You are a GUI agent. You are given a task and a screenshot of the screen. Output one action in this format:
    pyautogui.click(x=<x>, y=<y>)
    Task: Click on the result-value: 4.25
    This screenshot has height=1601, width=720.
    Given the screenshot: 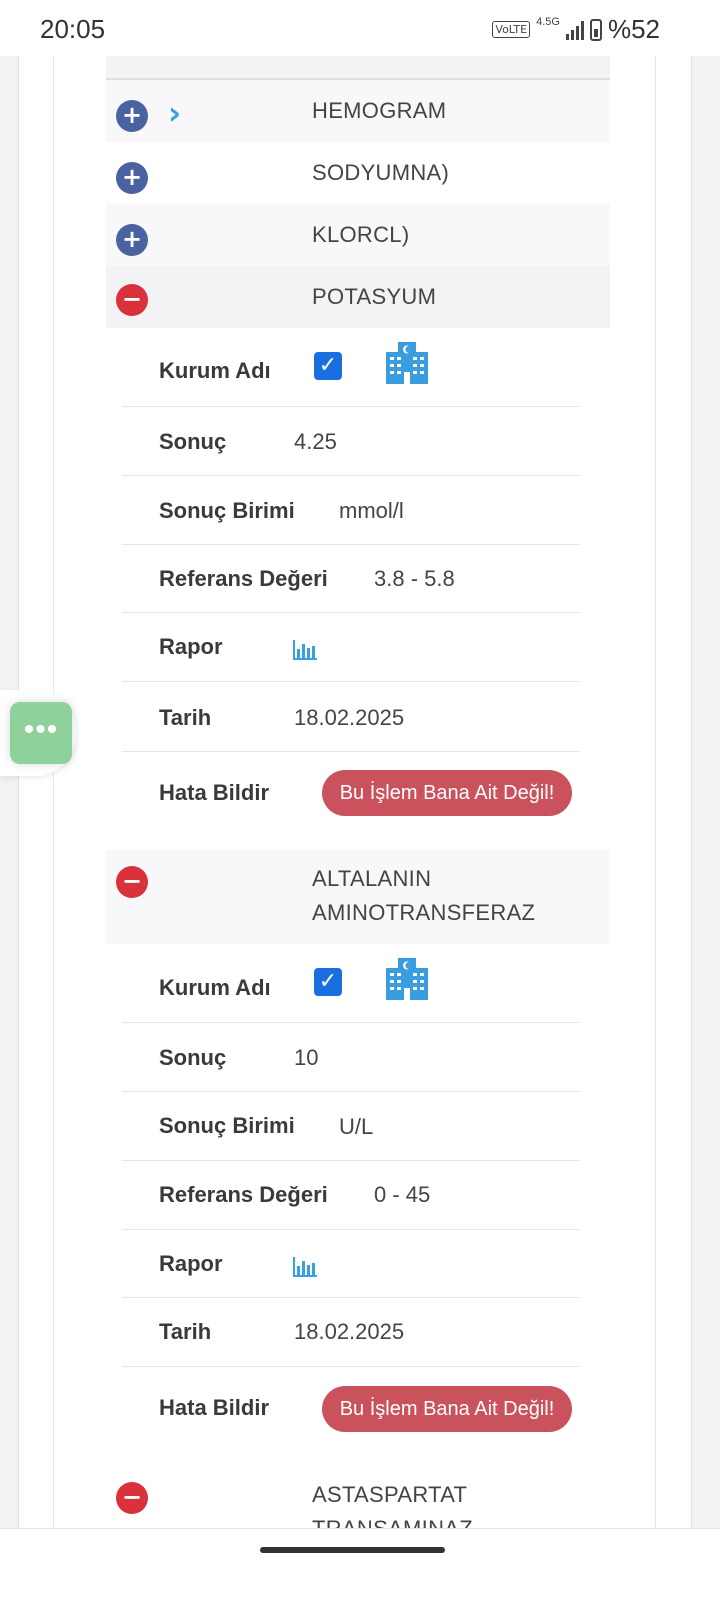 What is the action you would take?
    pyautogui.click(x=315, y=441)
    